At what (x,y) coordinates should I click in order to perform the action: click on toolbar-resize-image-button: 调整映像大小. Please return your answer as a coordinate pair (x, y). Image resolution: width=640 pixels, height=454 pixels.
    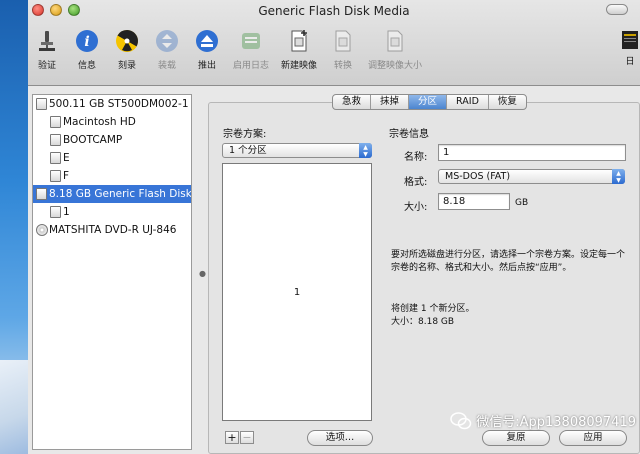
    Looking at the image, I should click on (395, 54).